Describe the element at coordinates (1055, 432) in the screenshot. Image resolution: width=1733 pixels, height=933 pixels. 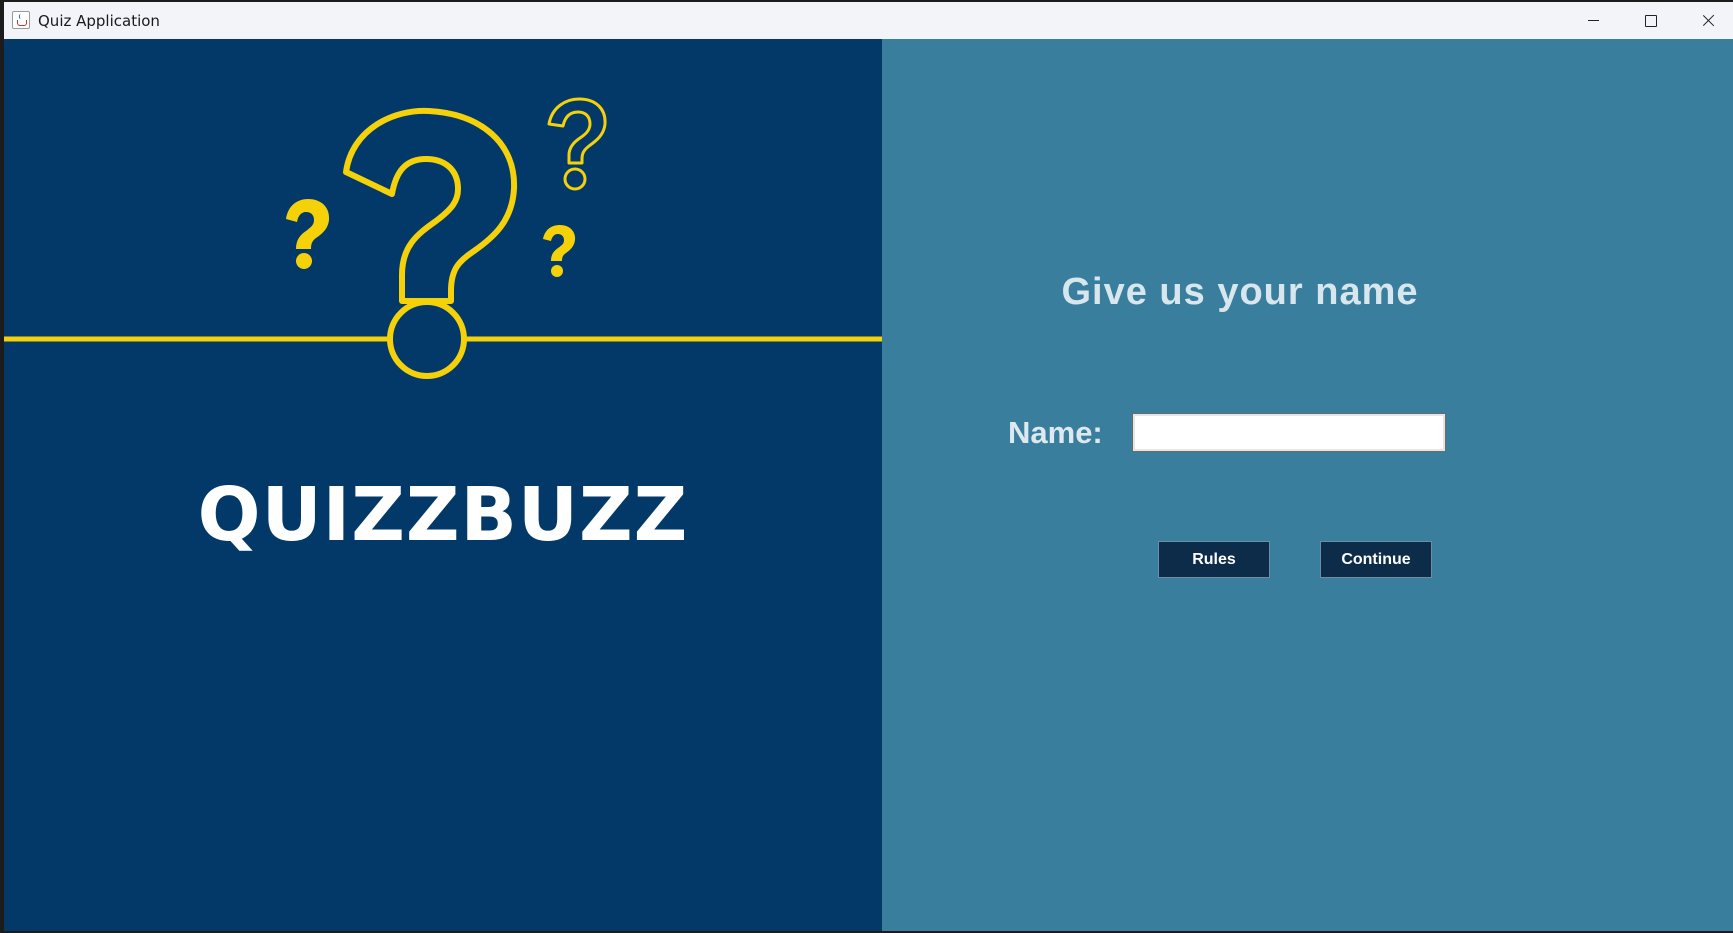
I see `name-label: Name:` at that location.